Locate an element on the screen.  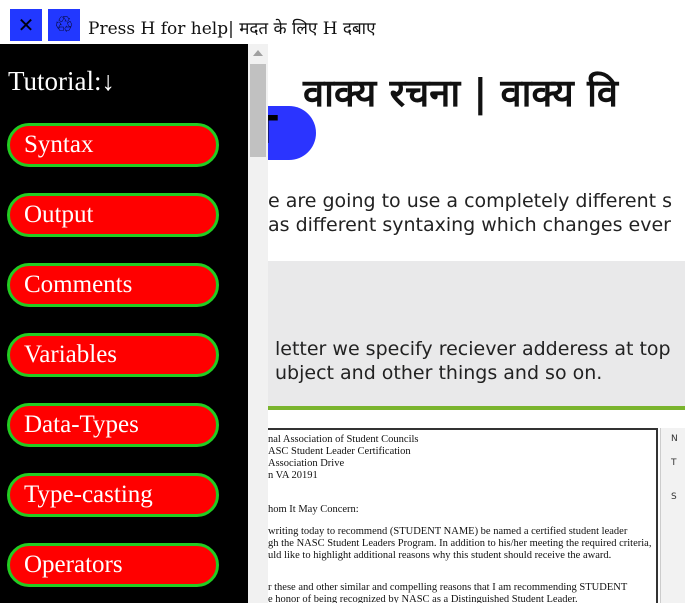
close-button: ✕ is located at coordinates (26, 25).